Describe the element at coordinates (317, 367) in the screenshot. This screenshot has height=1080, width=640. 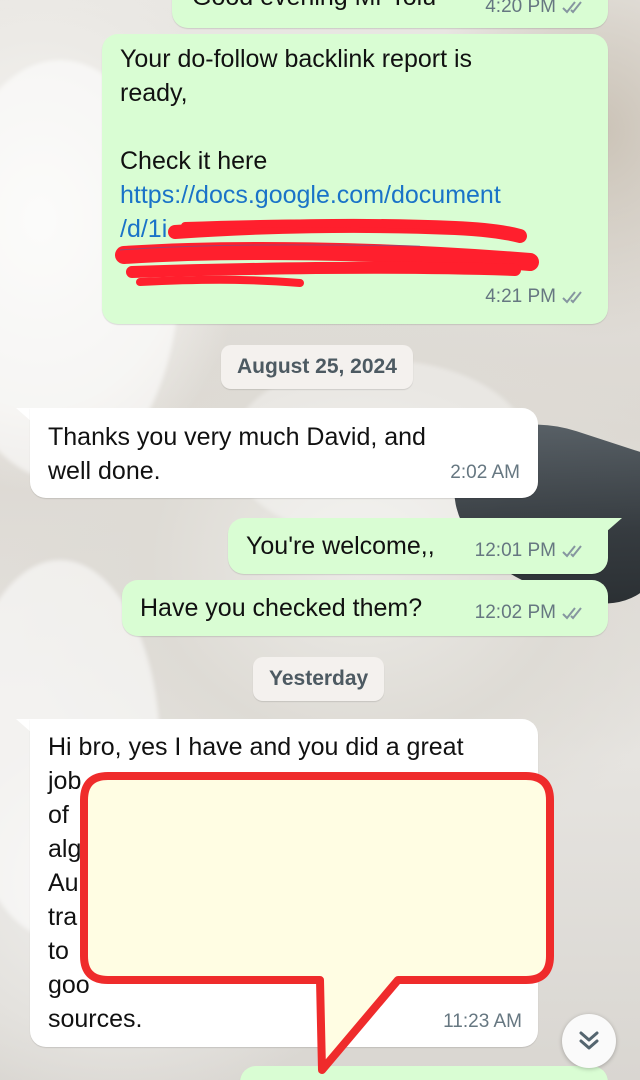
I see `date-separator: August 25, 2024` at that location.